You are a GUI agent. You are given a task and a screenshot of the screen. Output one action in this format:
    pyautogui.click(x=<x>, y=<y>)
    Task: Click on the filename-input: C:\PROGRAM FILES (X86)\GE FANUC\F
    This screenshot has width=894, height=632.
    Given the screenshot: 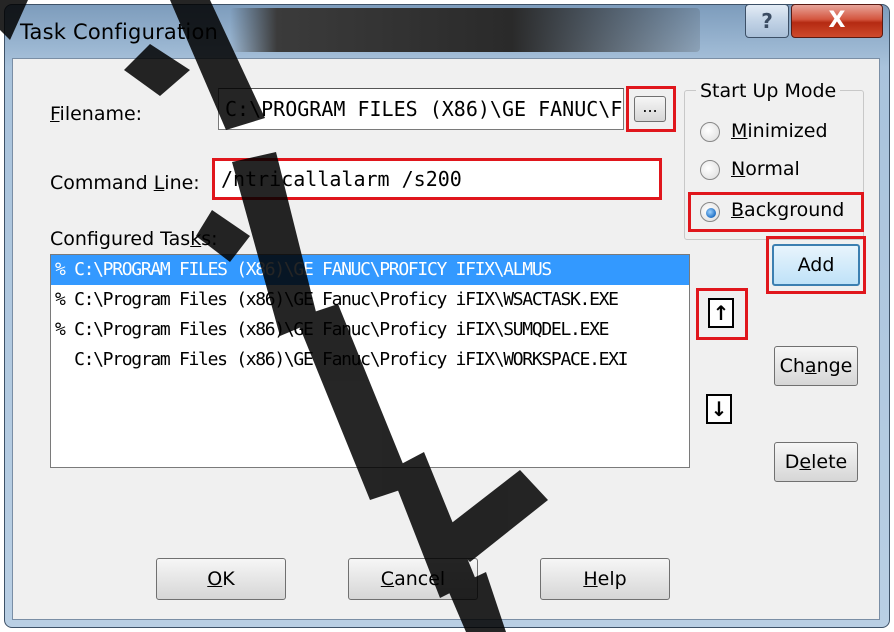 What is the action you would take?
    pyautogui.click(x=421, y=109)
    